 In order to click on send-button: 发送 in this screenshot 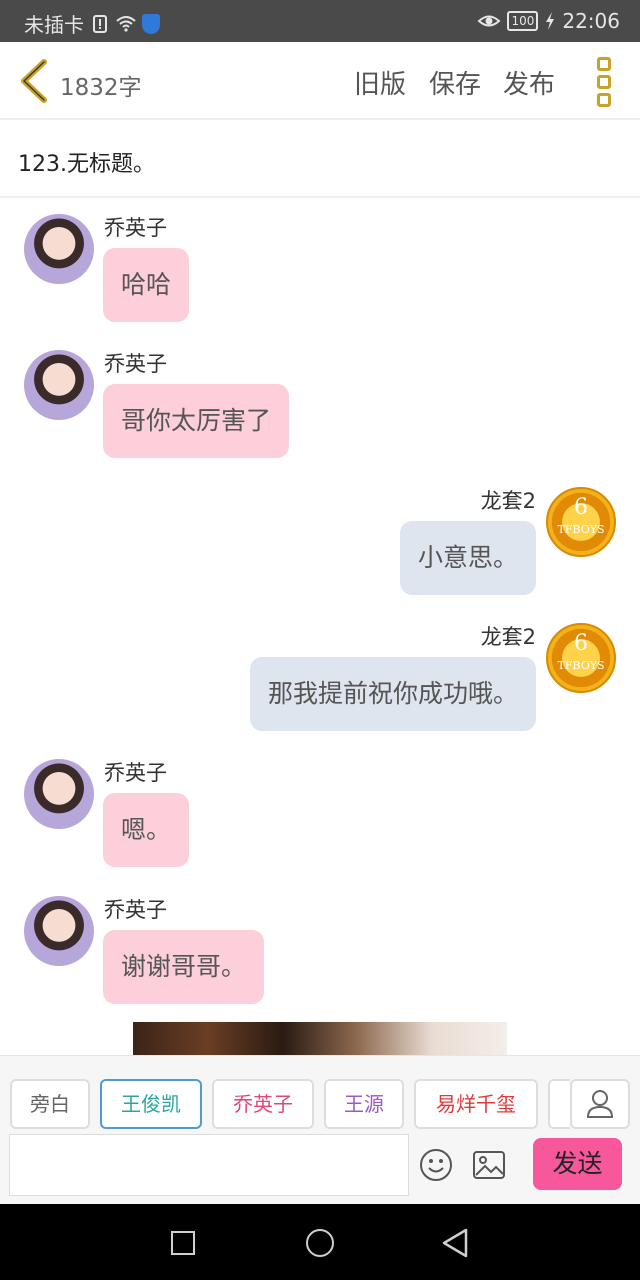, I will do `click(577, 1164)`.